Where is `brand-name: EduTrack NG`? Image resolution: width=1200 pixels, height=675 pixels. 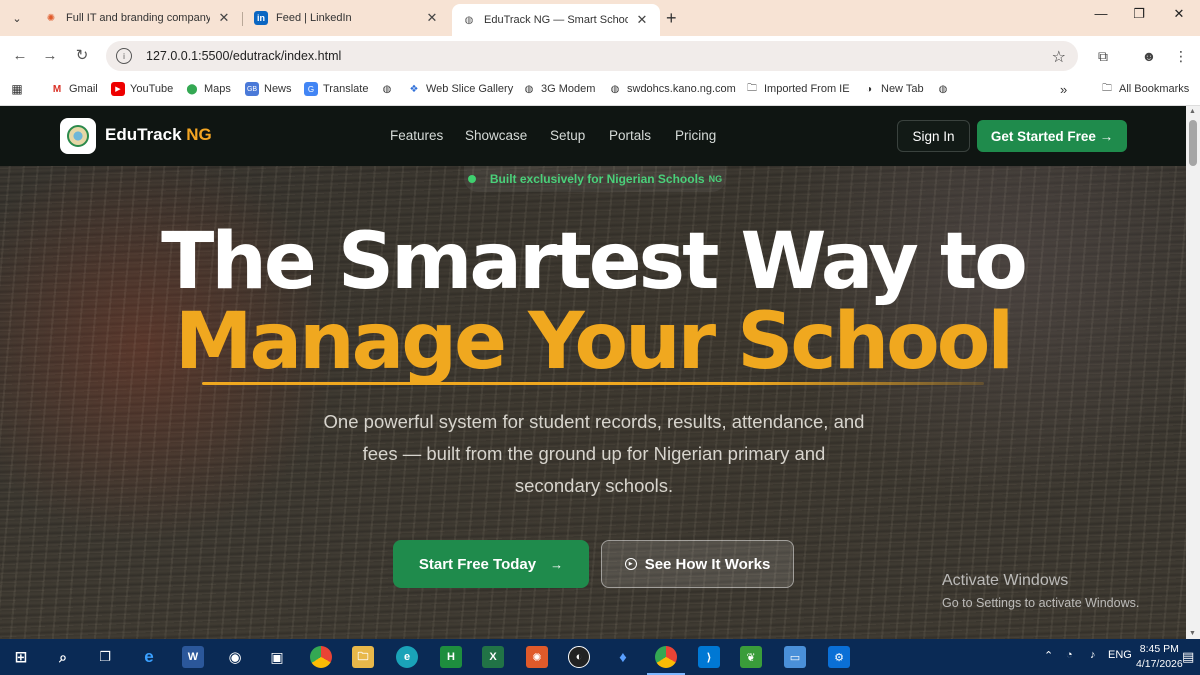
brand-name: EduTrack NG is located at coordinates (158, 135).